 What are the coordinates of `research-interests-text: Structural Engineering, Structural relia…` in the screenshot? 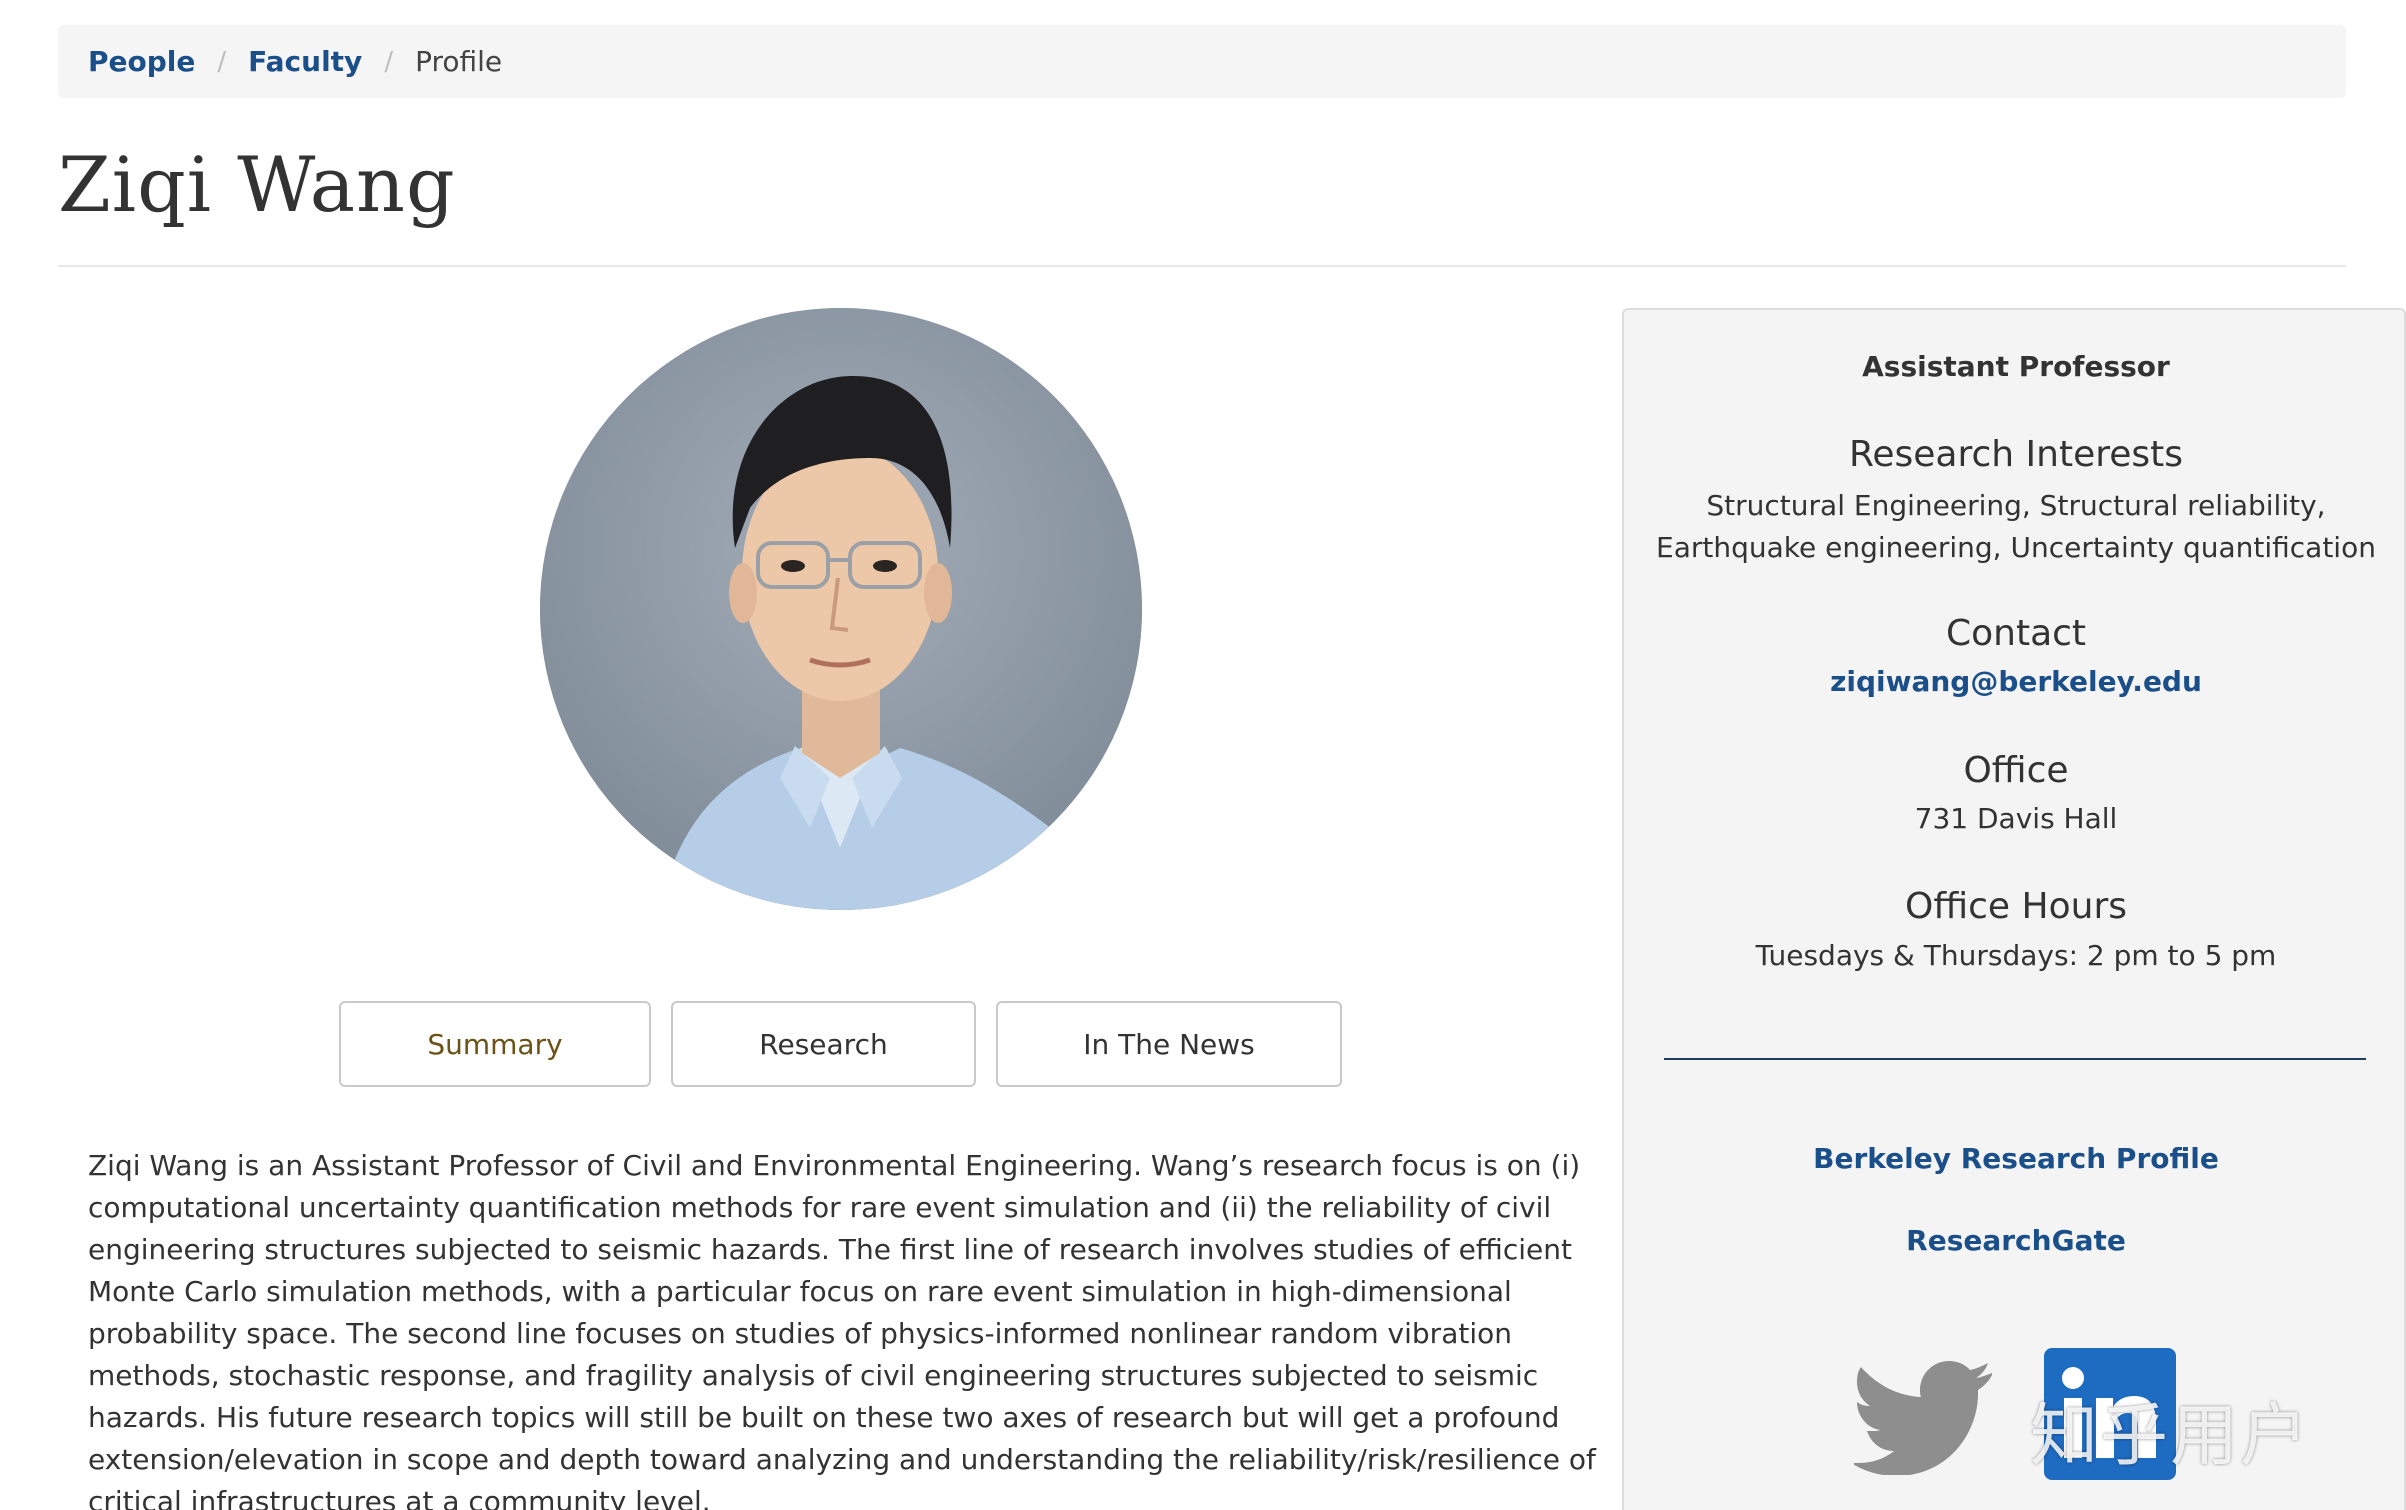 It's located at (2016, 526).